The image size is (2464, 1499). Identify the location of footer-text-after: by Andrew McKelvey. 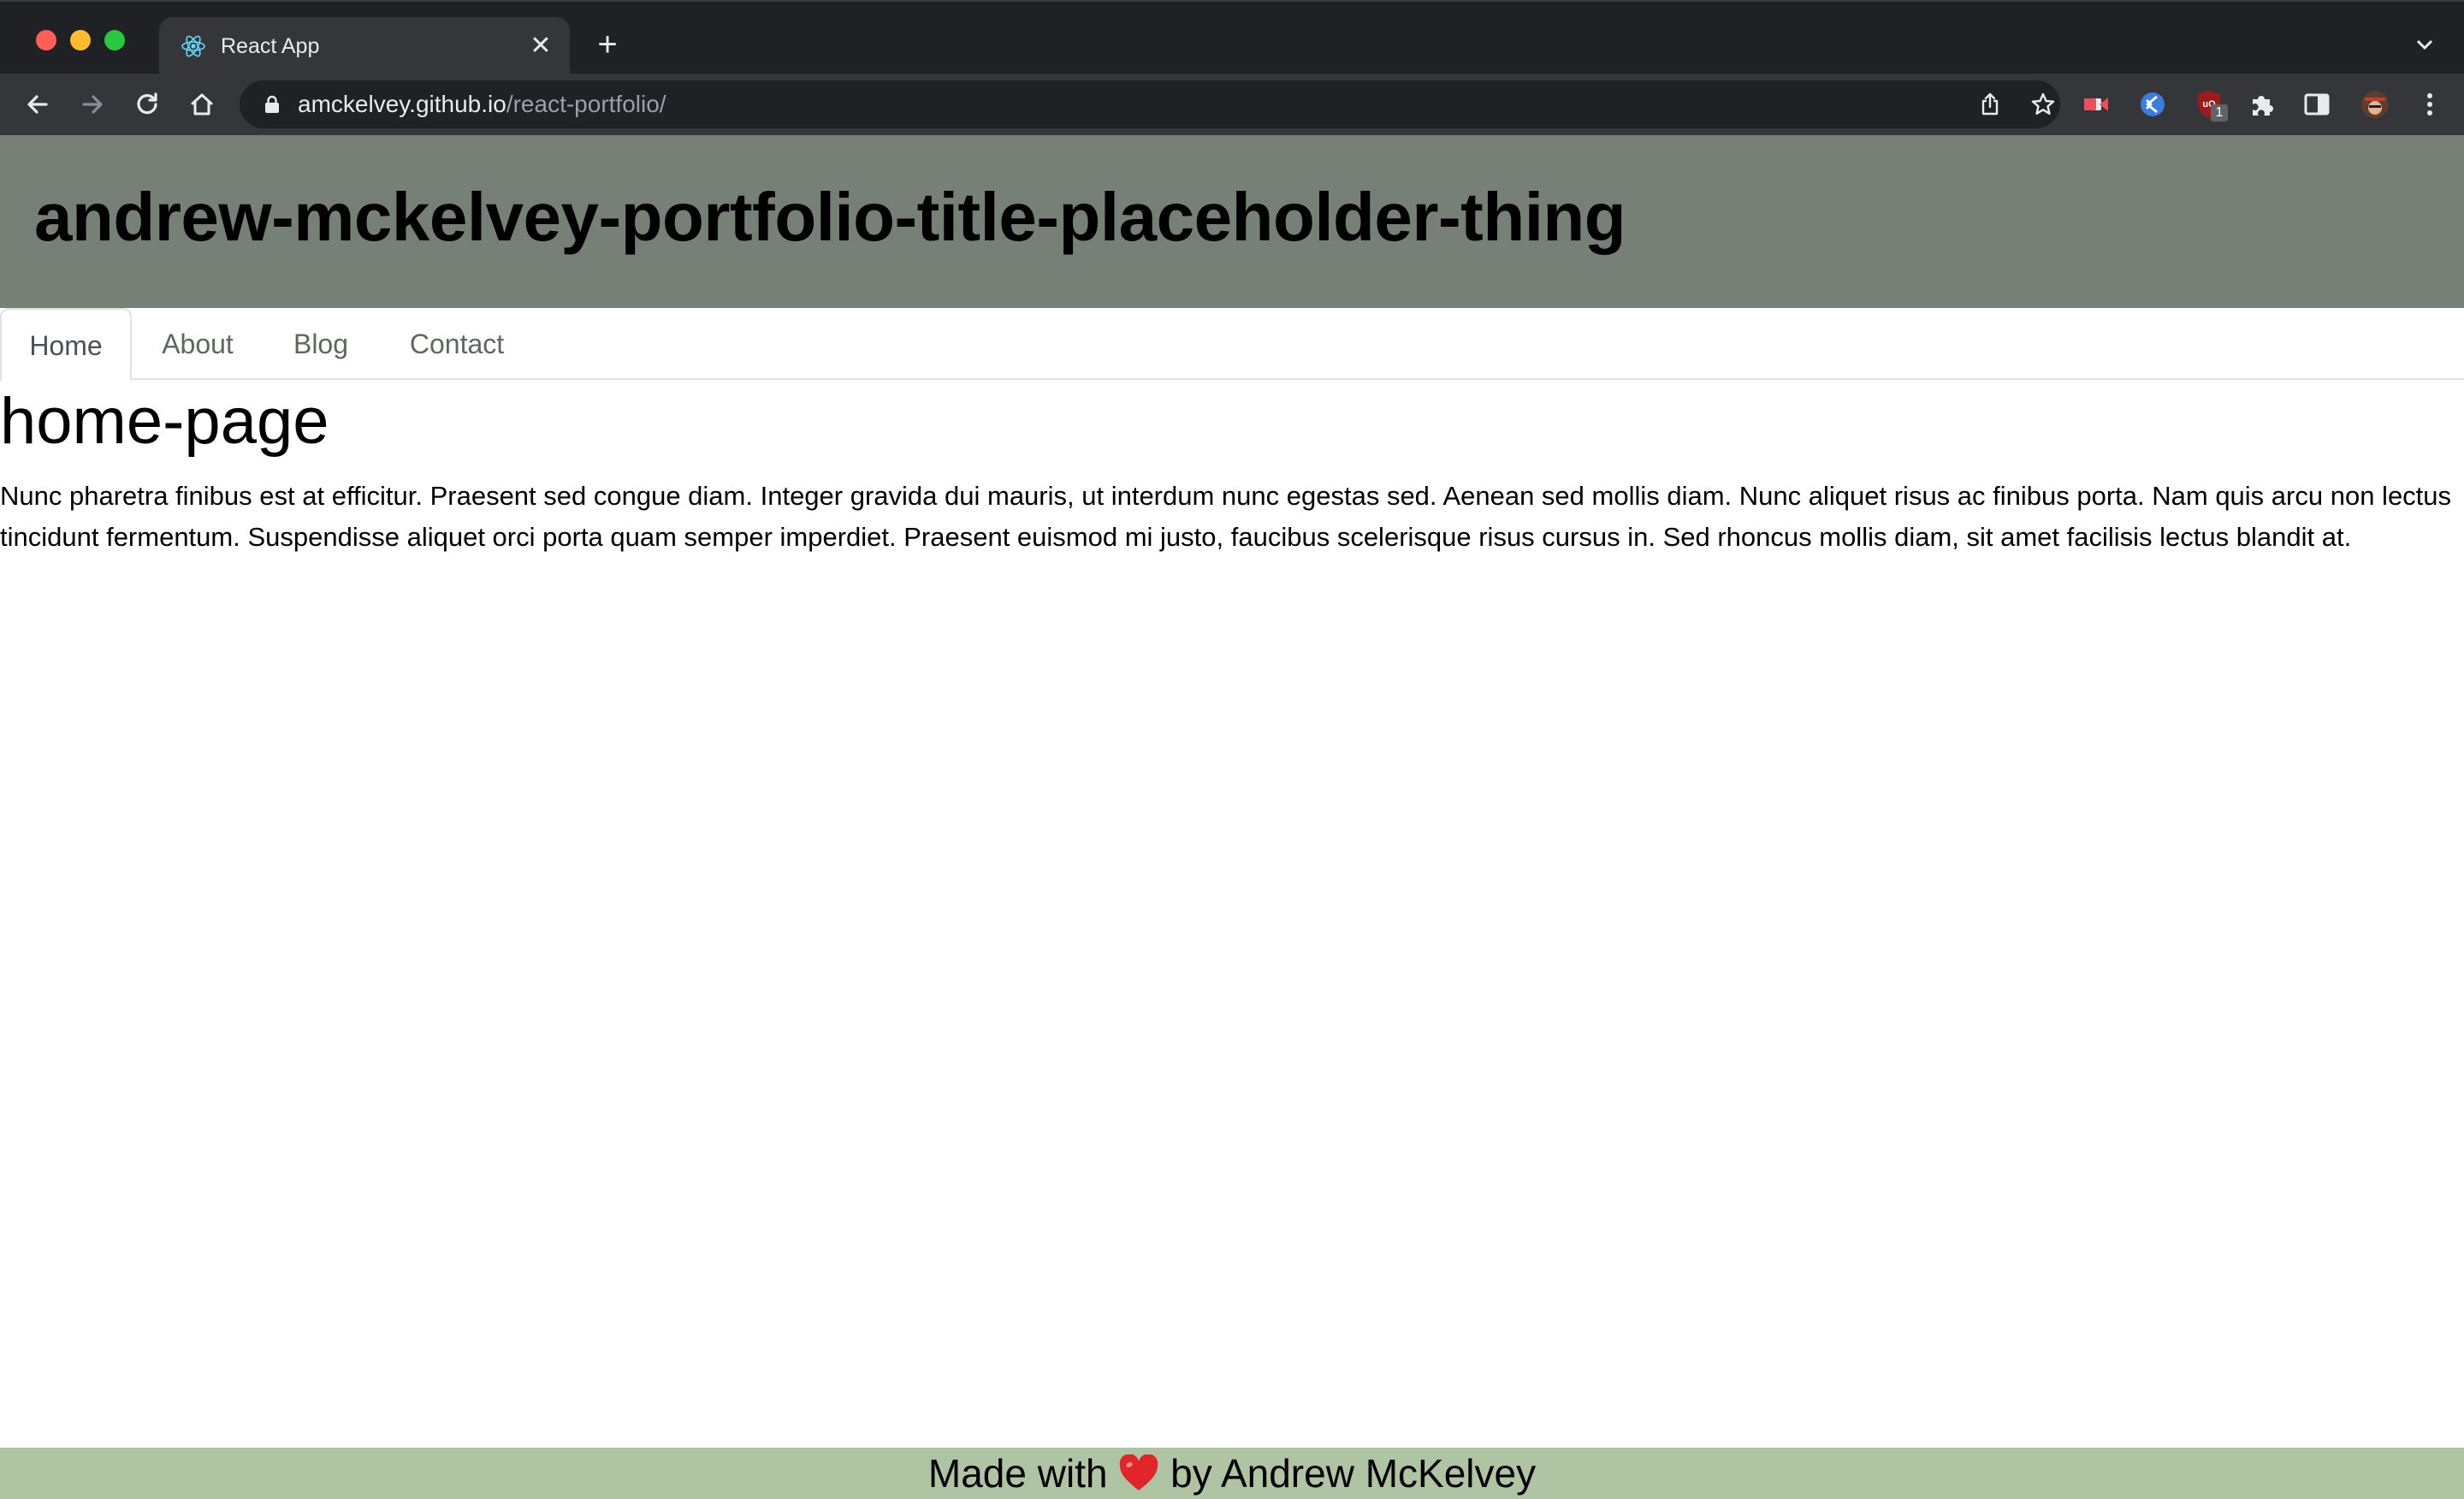
(1348, 1473).